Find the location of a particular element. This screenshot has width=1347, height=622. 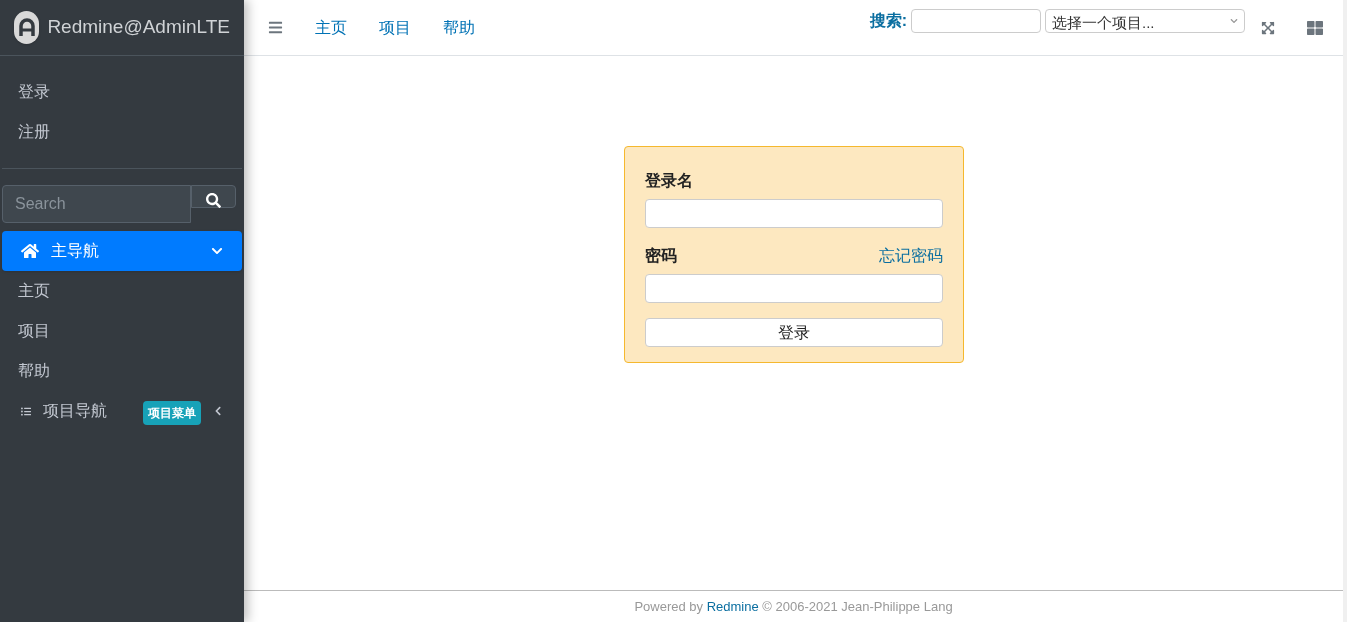

sidebar-link: 帮助 is located at coordinates (122, 371).